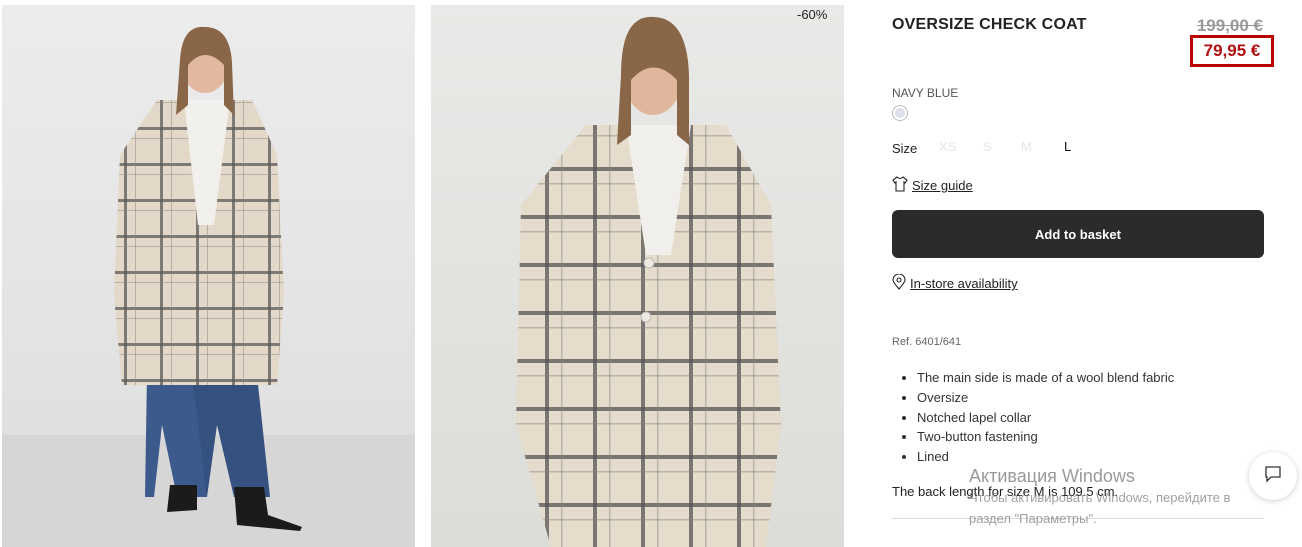 The width and height of the screenshot is (1302, 547). I want to click on in-store-availability-label: In-store availability, so click(964, 283).